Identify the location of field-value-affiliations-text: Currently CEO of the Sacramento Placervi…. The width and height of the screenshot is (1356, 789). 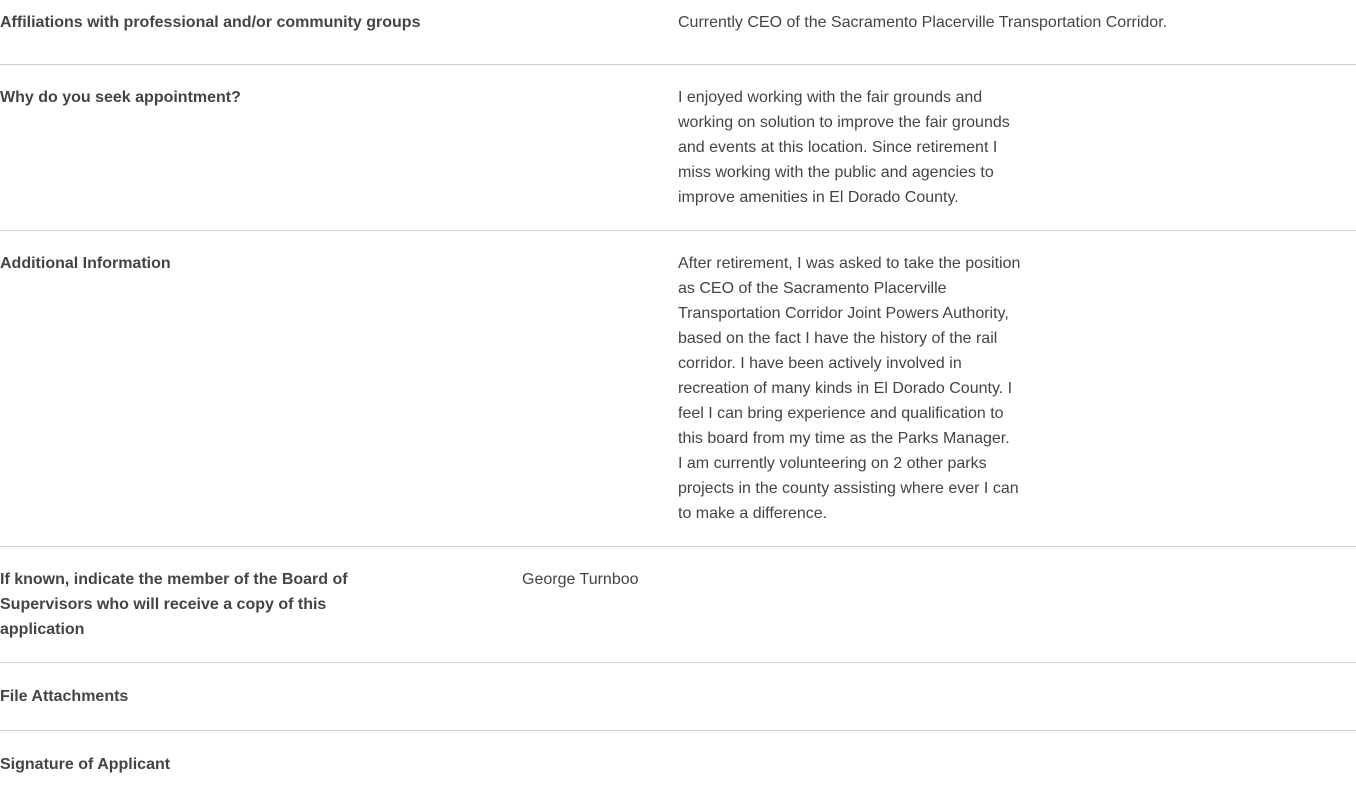
(923, 22).